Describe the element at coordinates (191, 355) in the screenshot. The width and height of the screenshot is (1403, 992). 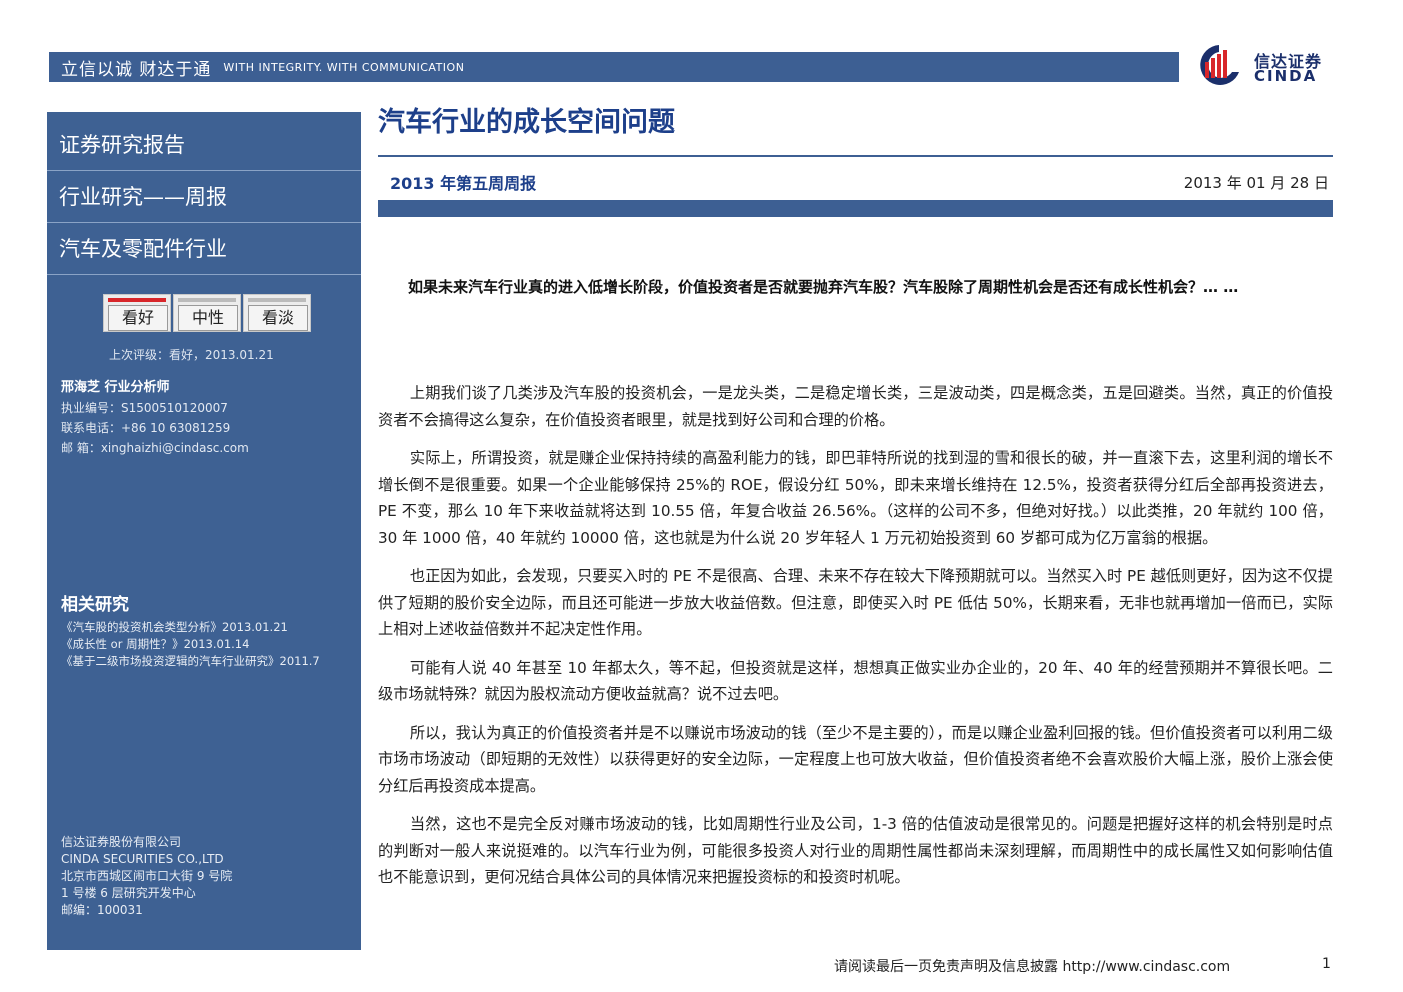
I see `last-rating: 上次评级：看好，2013.01.21` at that location.